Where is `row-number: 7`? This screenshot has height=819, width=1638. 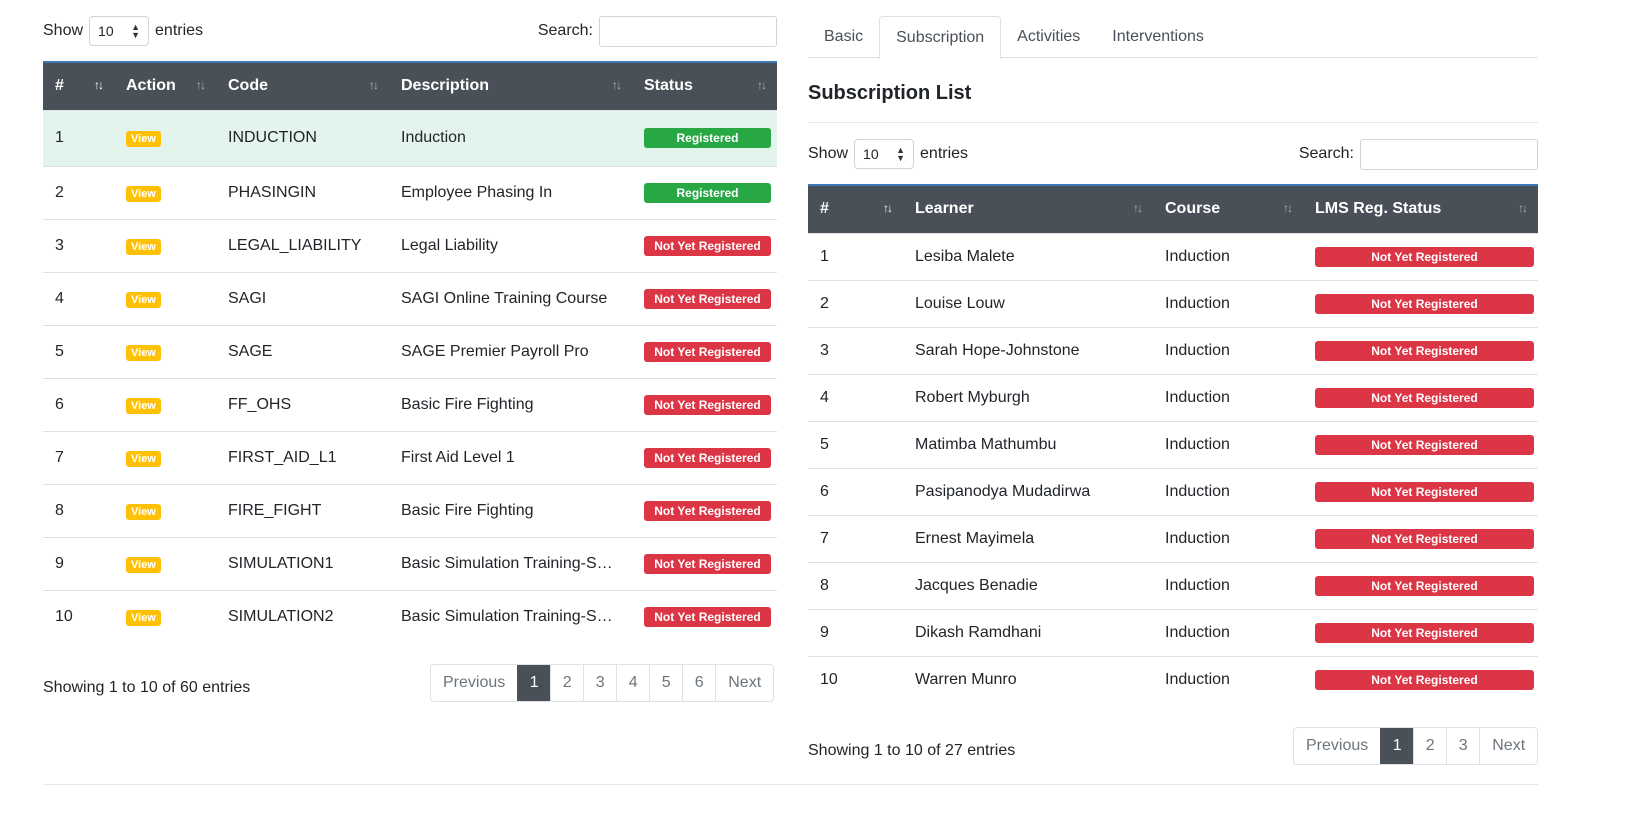 row-number: 7 is located at coordinates (78, 457).